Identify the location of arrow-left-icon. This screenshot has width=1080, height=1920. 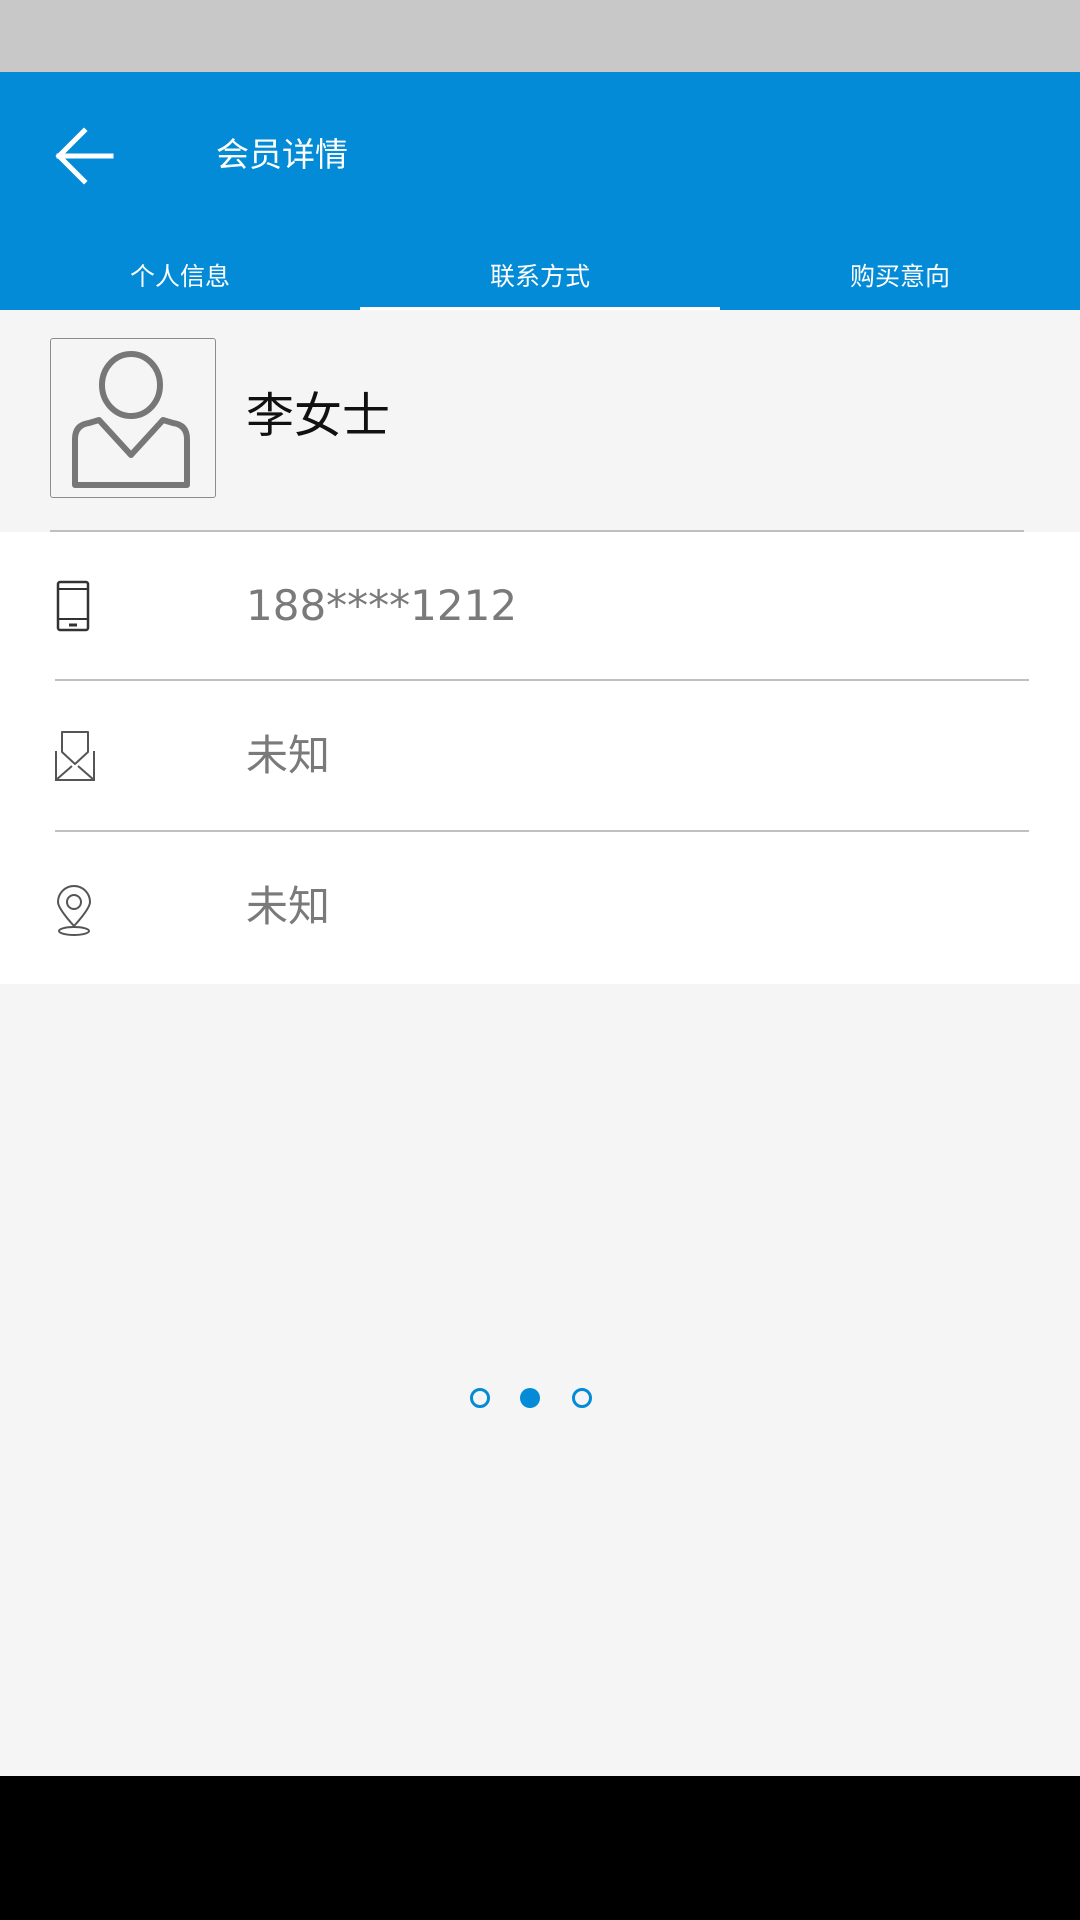
(84, 156).